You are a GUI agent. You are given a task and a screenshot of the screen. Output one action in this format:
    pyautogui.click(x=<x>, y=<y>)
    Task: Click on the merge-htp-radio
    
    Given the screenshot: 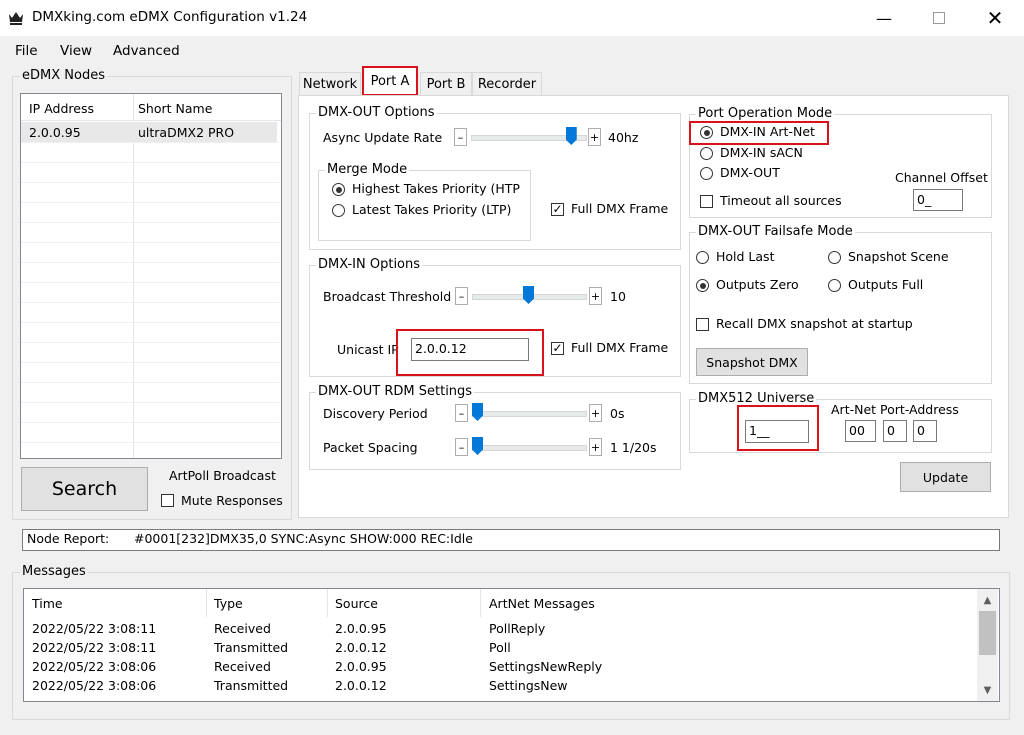 What is the action you would take?
    pyautogui.click(x=338, y=189)
    